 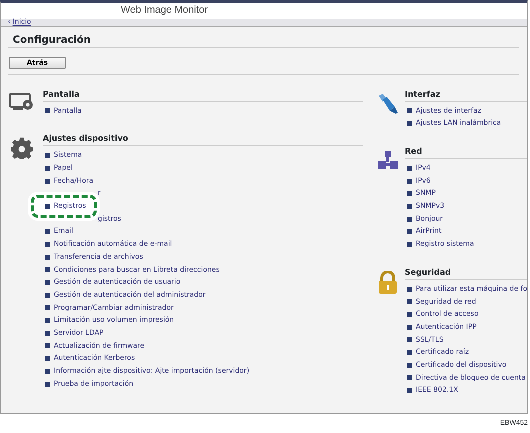 I want to click on app-title: Web Image Monitor, so click(x=164, y=11).